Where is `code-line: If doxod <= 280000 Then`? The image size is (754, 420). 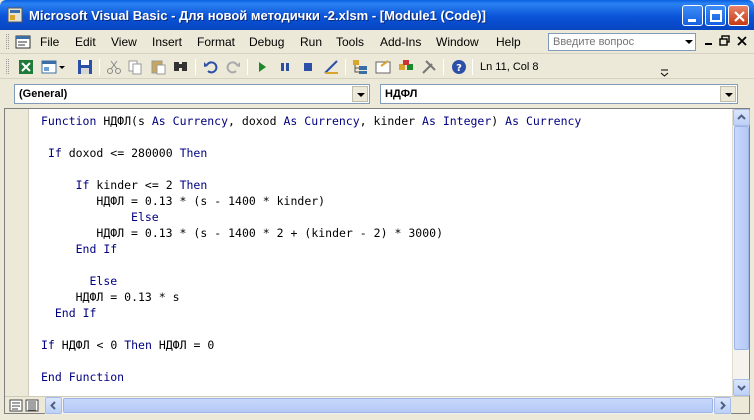
code-line: If doxod <= 280000 Then is located at coordinates (311, 153).